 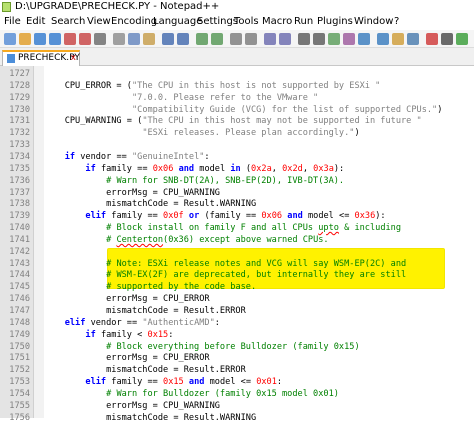 I want to click on code-line: # supported by the code base., so click(x=259, y=288).